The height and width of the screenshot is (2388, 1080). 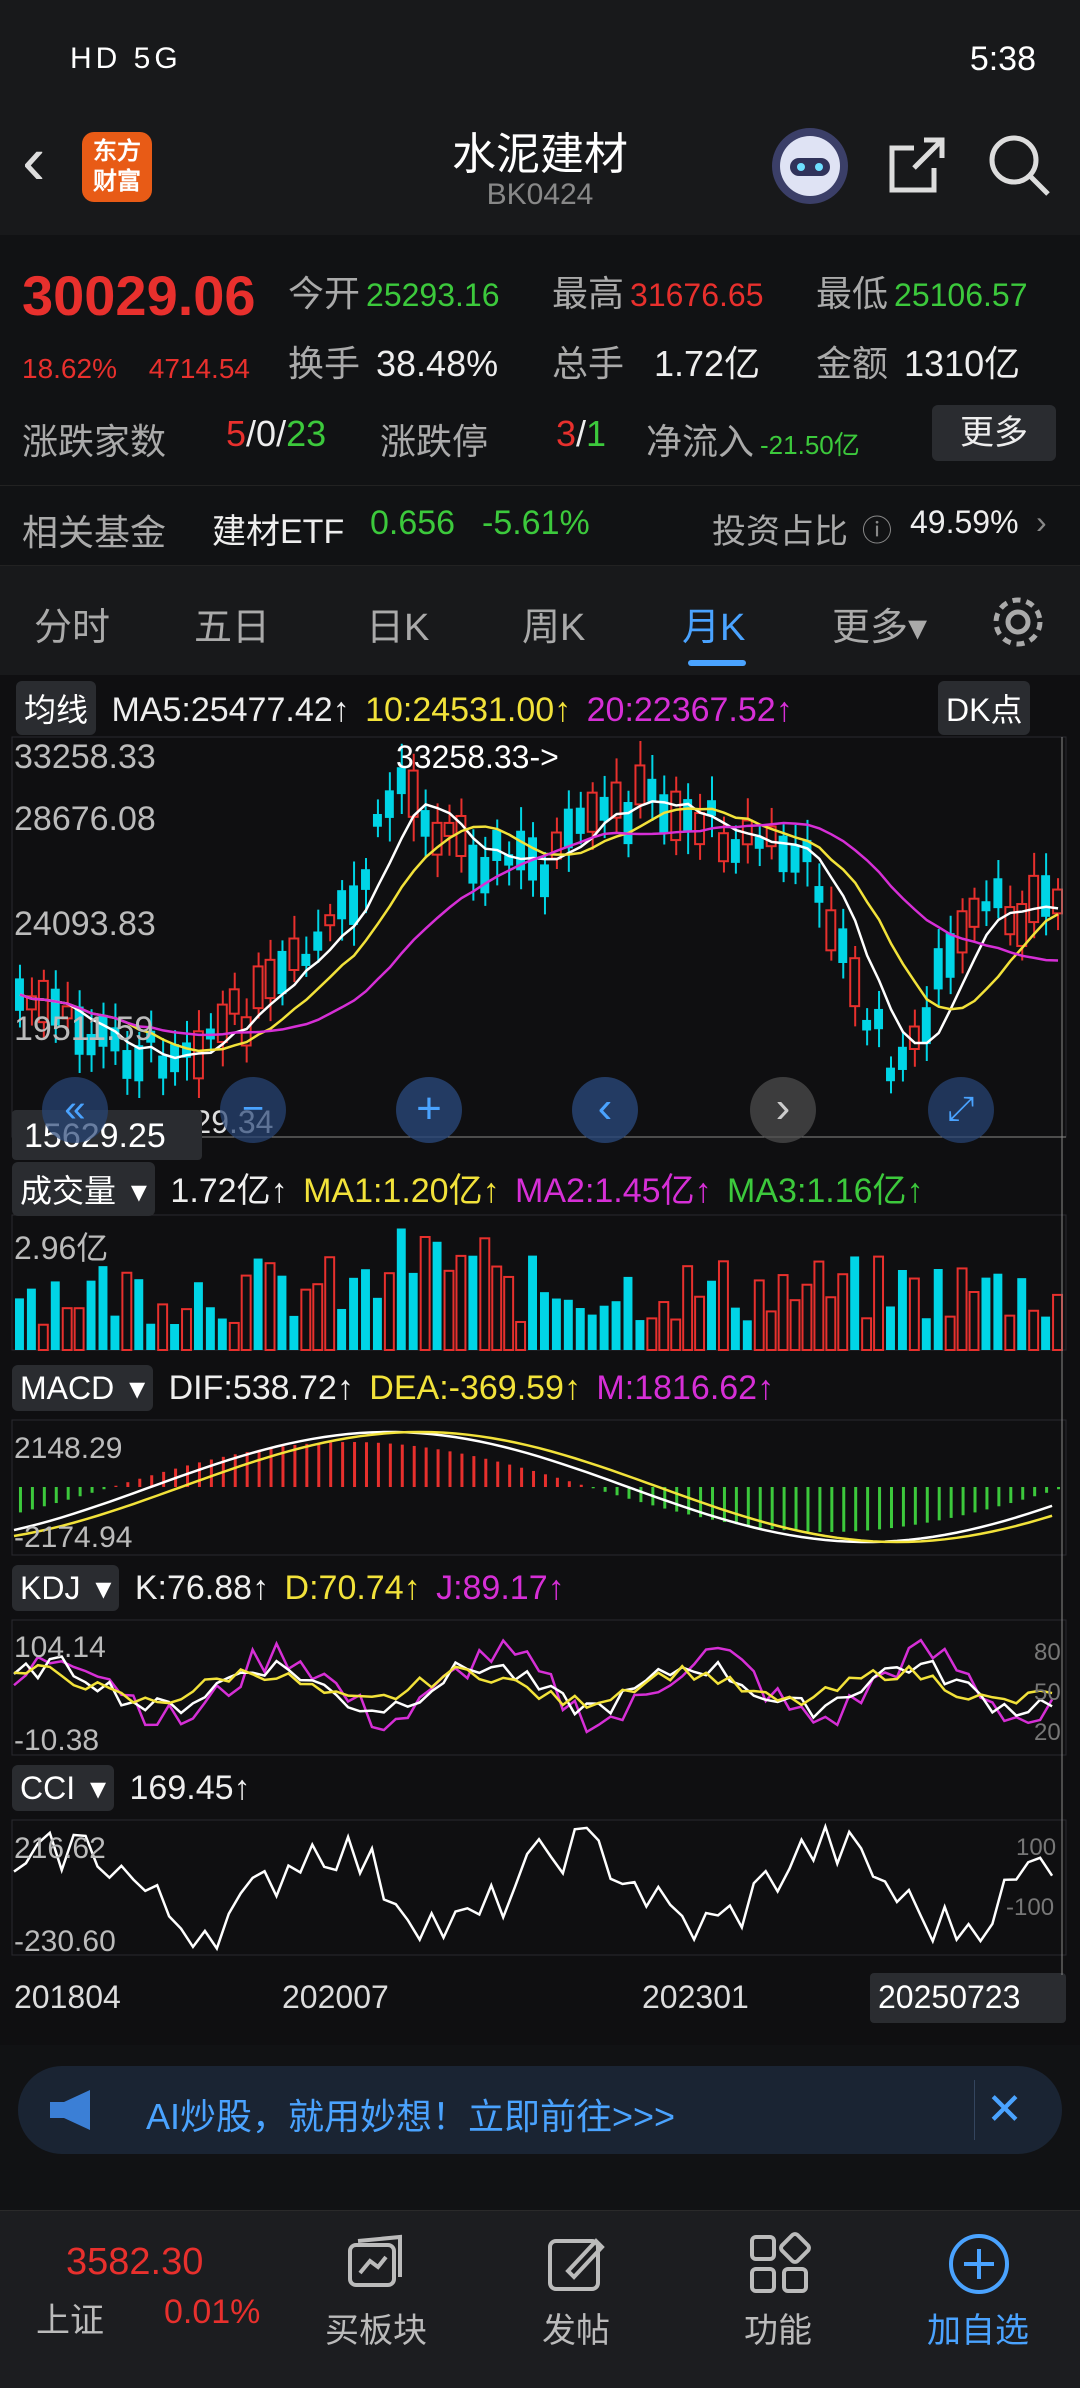 What do you see at coordinates (577, 2264) in the screenshot?
I see `post-icon` at bounding box center [577, 2264].